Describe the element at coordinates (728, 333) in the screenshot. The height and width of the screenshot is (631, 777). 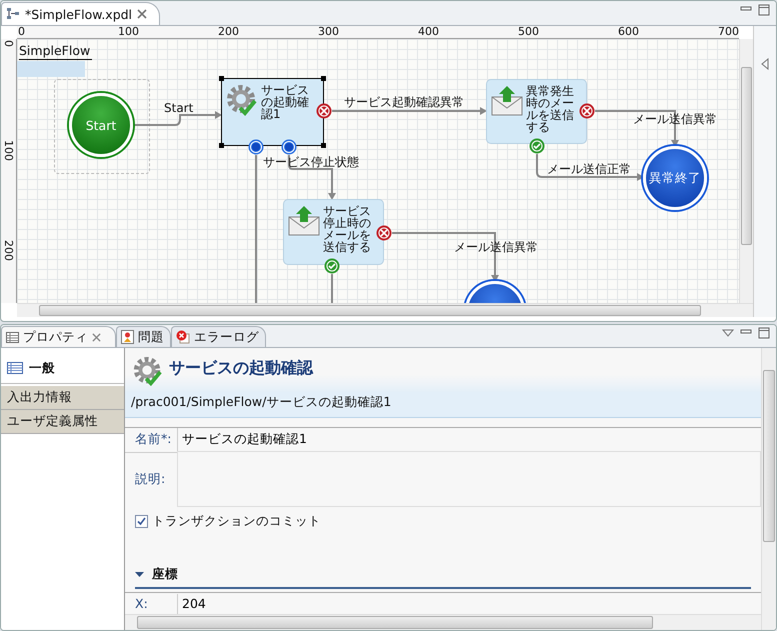
I see `view-menu-icon` at that location.